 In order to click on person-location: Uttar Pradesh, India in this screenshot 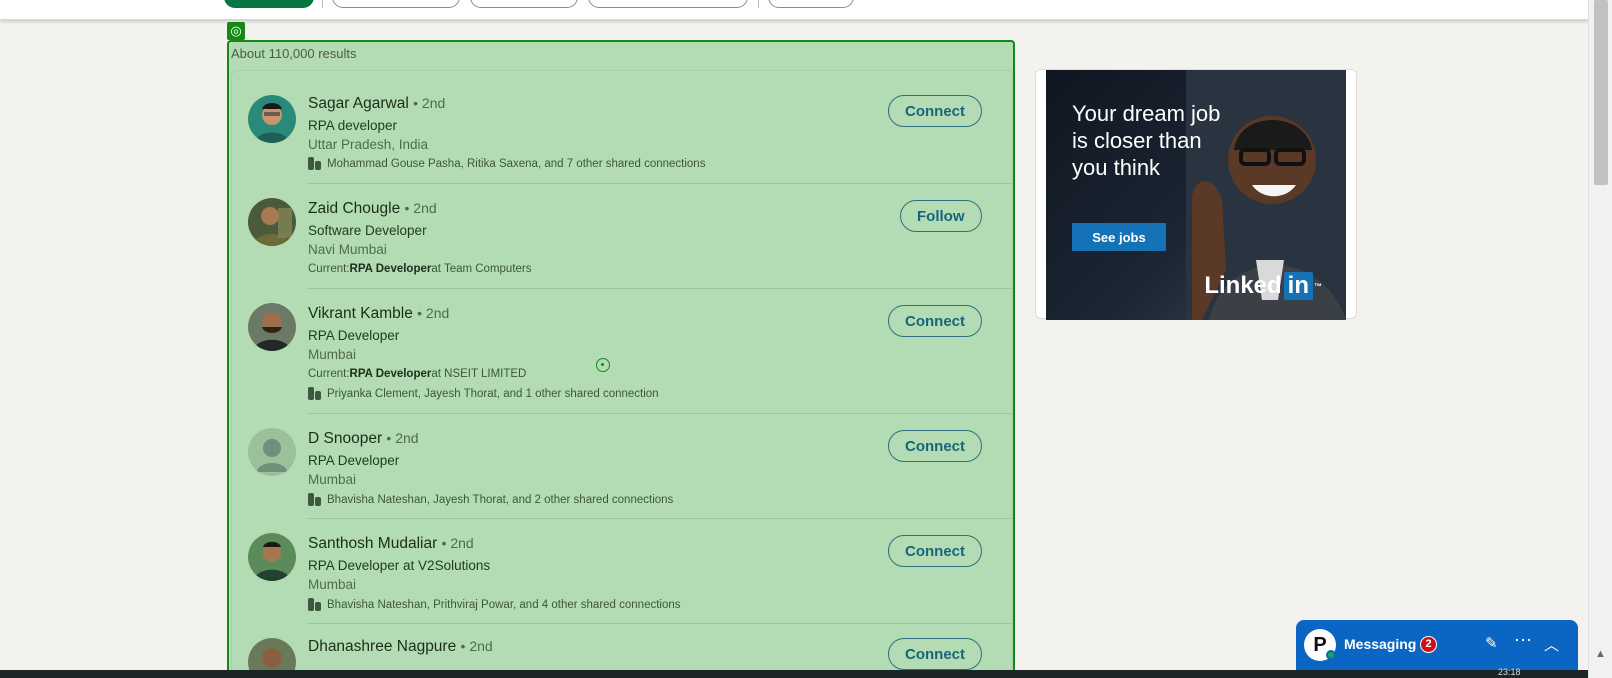, I will do `click(368, 144)`.